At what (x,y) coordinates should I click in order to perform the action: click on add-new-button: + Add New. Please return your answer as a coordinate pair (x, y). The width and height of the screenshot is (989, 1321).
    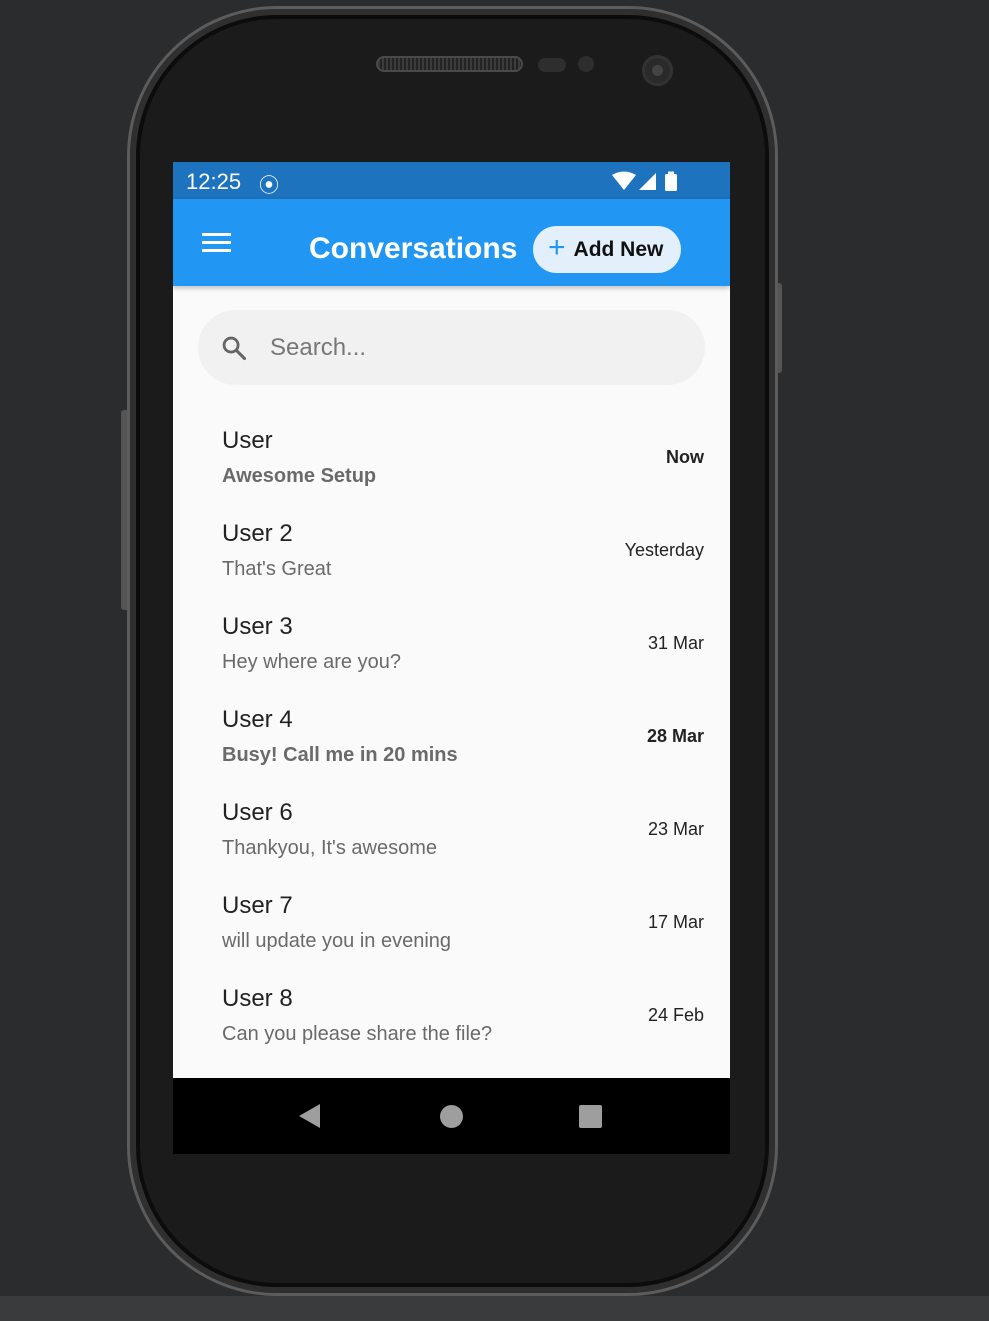
    Looking at the image, I should click on (607, 249).